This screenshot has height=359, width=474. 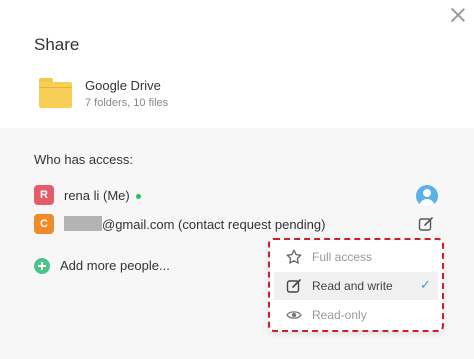 I want to click on menu-item-read-only: Read-only, so click(x=356, y=315).